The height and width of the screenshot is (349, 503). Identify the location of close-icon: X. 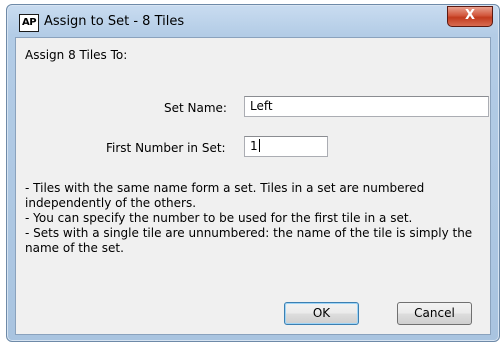
(470, 15).